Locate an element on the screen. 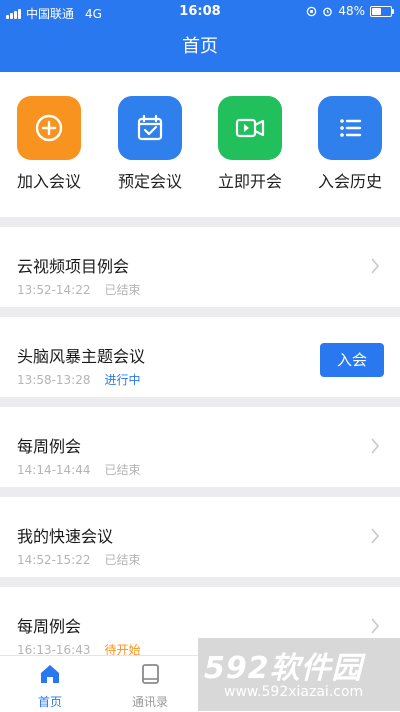 This screenshot has width=400, height=712. meeting-time: 13:52-14:22 is located at coordinates (54, 290).